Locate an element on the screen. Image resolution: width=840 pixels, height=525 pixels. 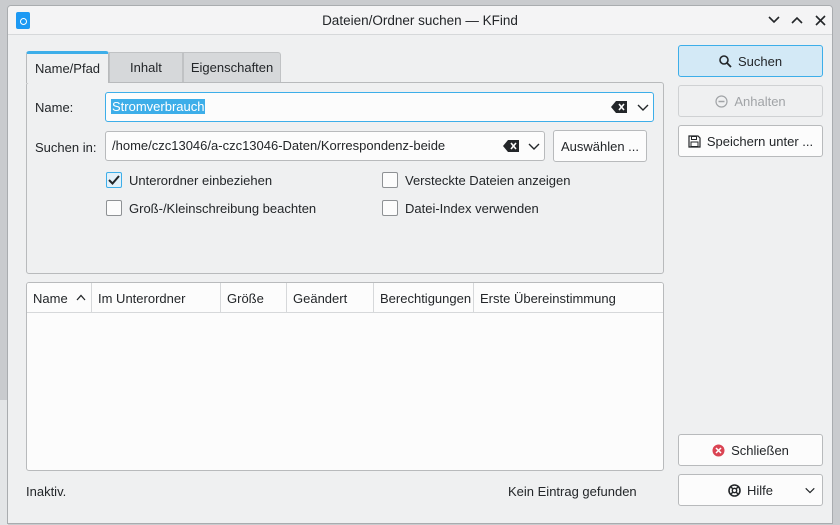
title-bar: Dateien/Ordner suchen — KFind is located at coordinates (420, 20).